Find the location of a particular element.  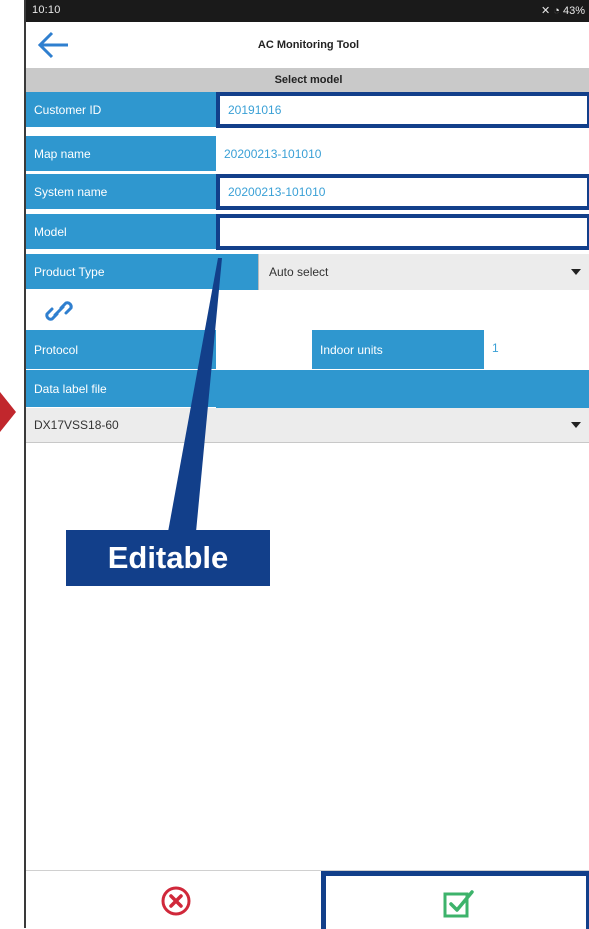

callout-pointer is located at coordinates (195, 395).